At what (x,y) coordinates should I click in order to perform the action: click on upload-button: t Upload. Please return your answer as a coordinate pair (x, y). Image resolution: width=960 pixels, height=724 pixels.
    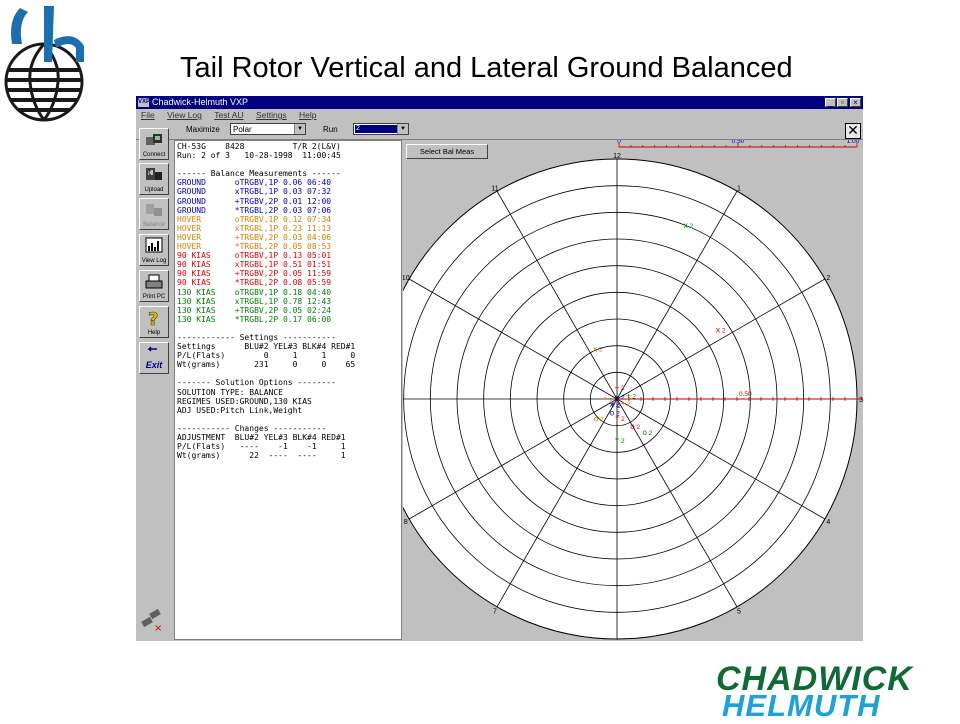
    Looking at the image, I should click on (154, 179).